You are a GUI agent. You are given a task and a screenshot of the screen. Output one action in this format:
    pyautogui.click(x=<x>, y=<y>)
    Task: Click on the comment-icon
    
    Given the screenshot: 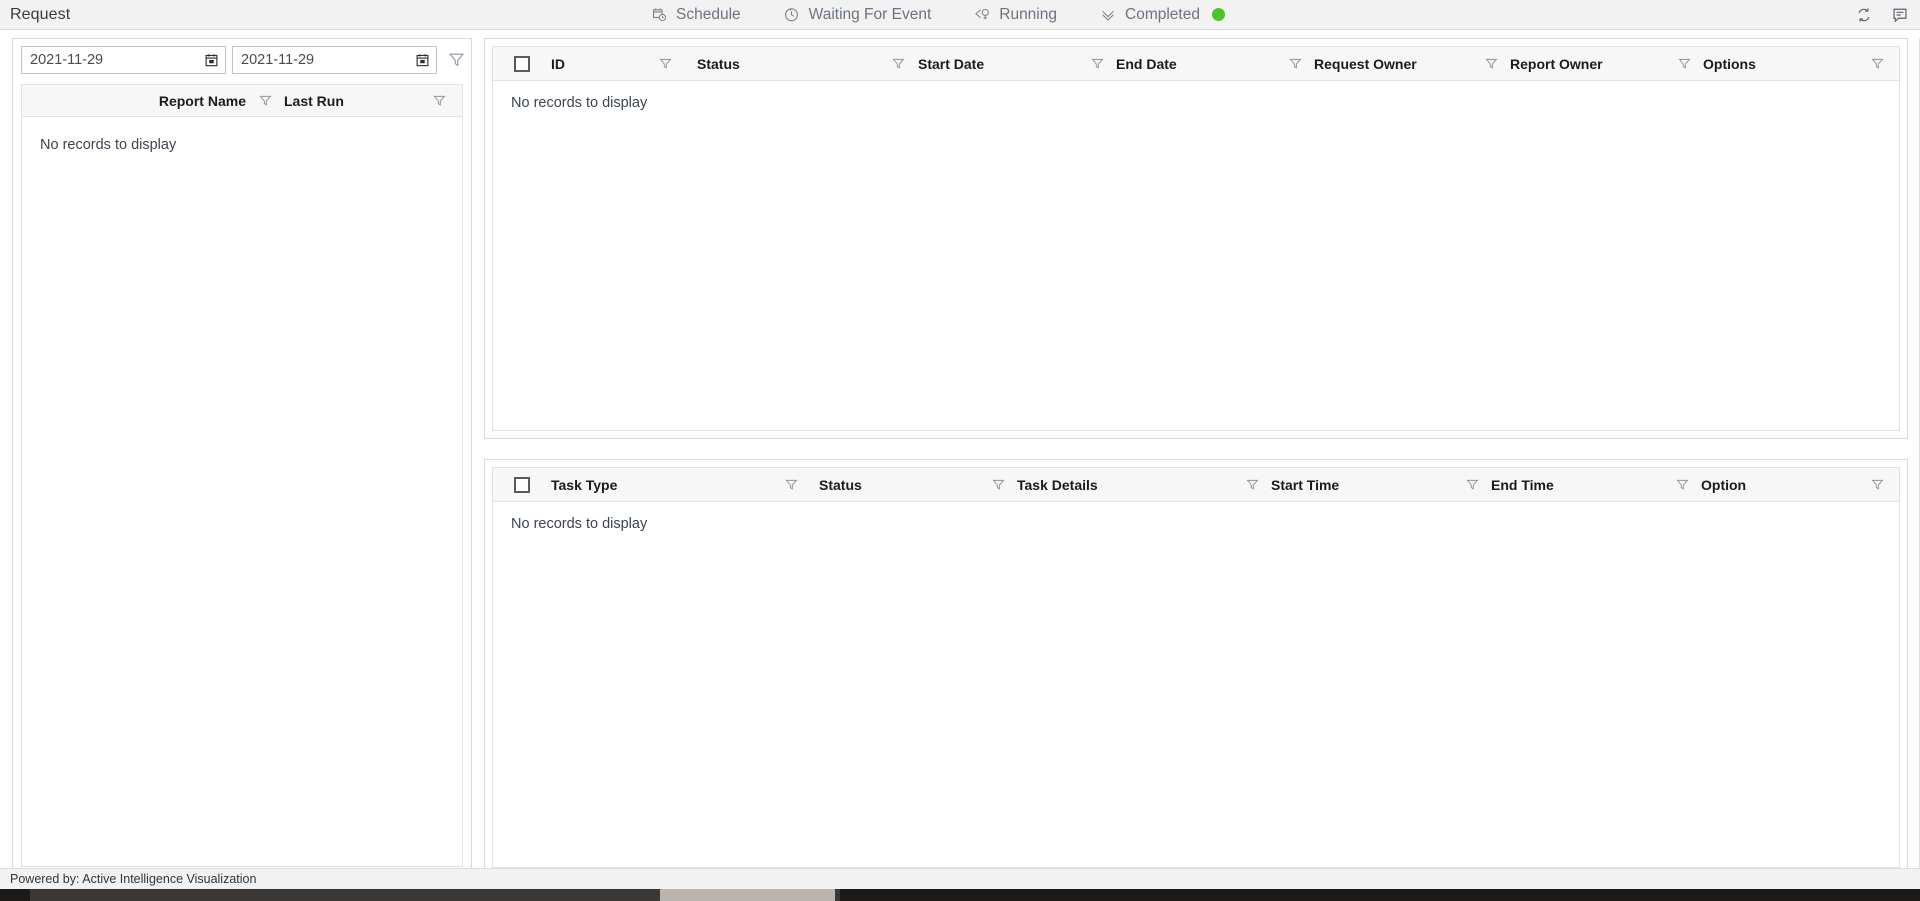 What is the action you would take?
    pyautogui.click(x=1900, y=15)
    